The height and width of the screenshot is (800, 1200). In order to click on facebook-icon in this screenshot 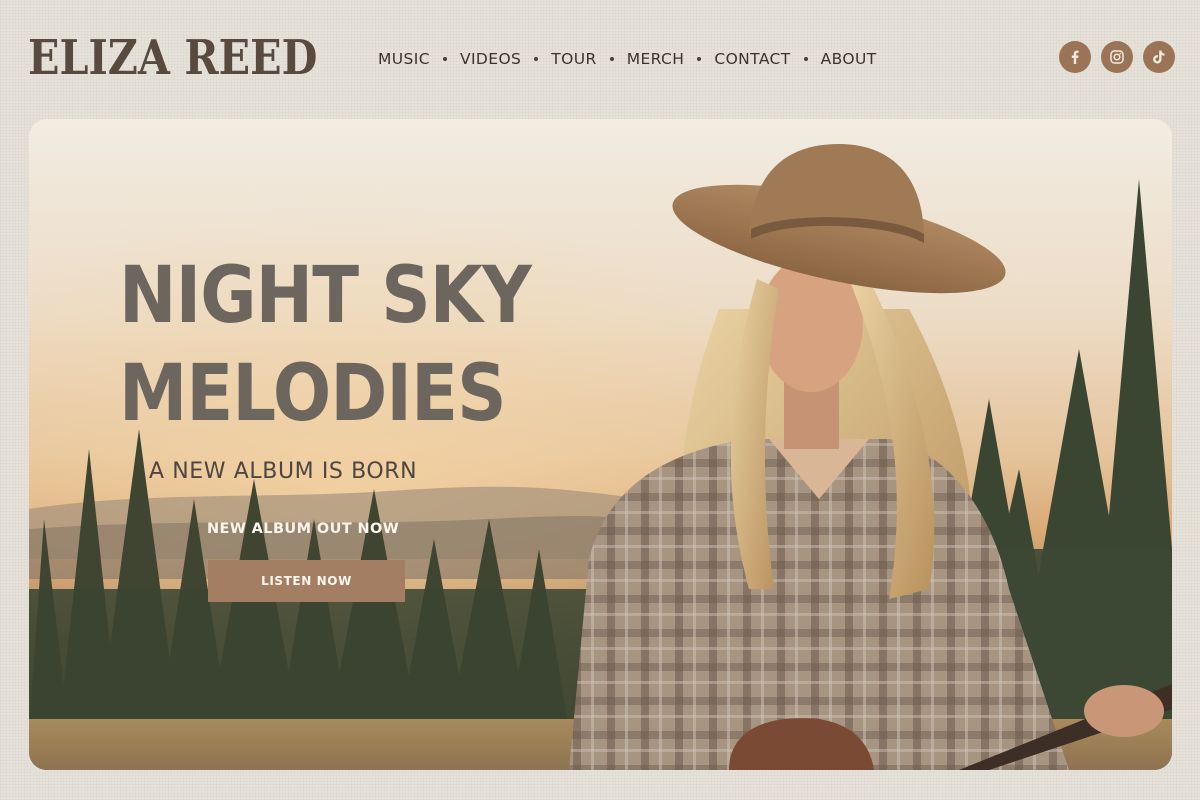, I will do `click(1075, 57)`.